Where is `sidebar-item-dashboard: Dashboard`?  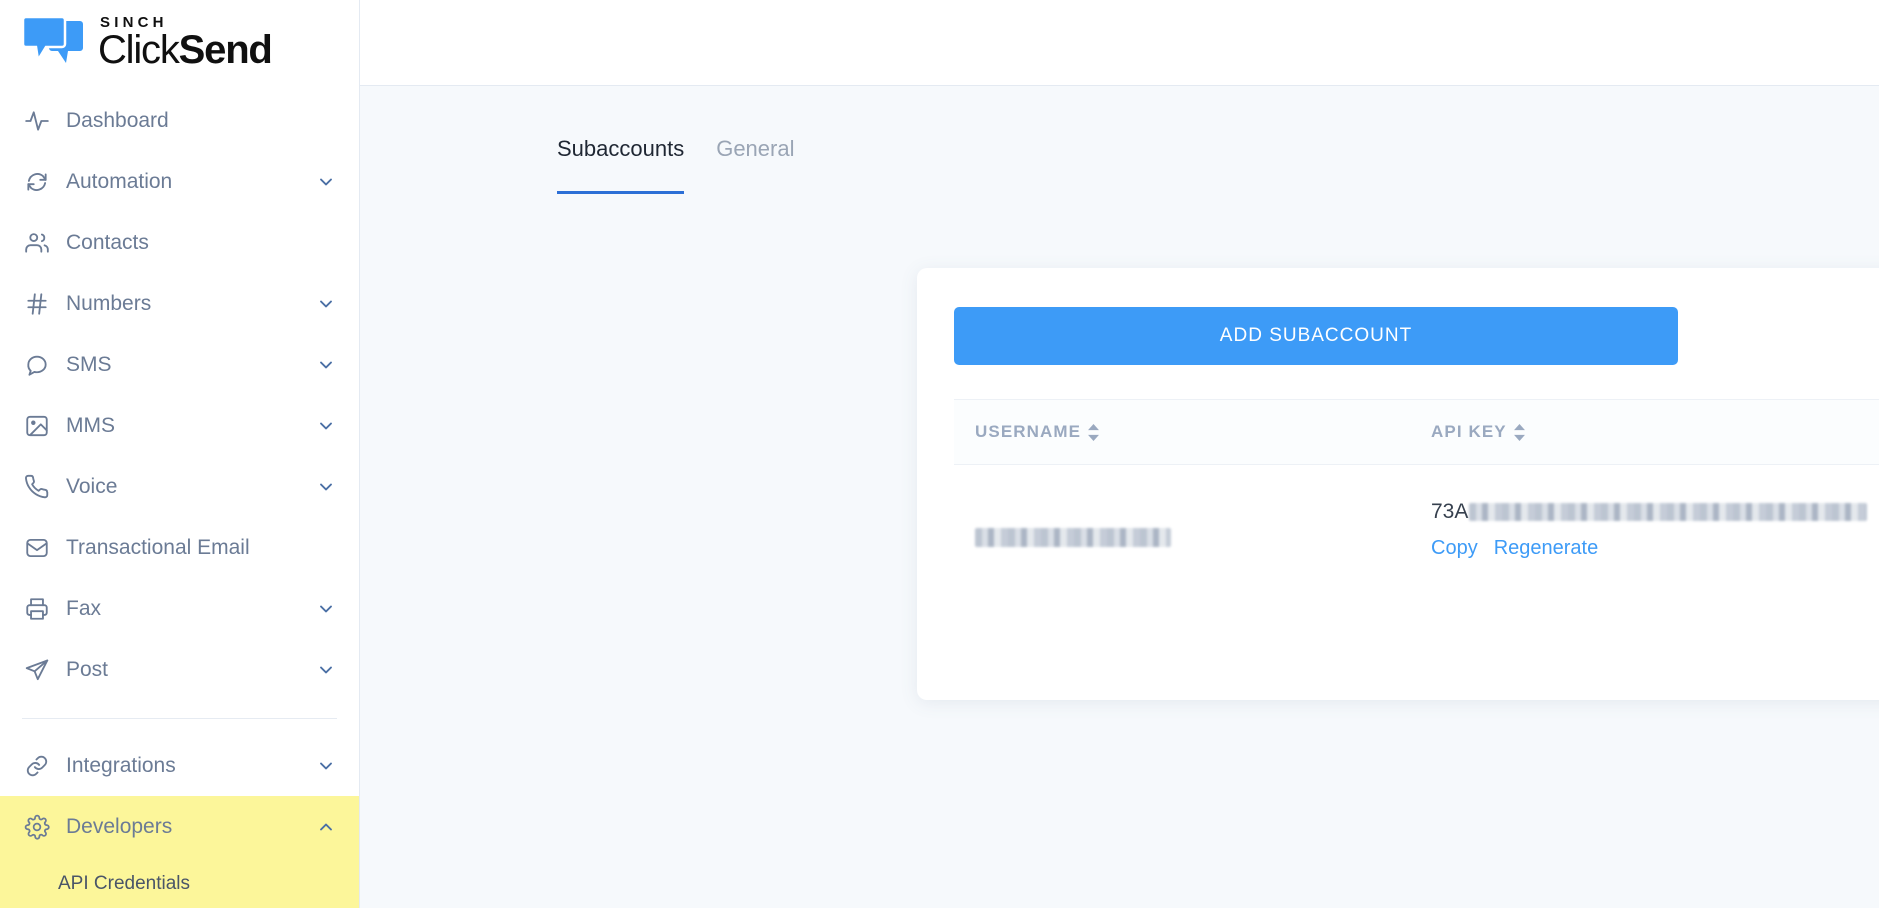
sidebar-item-dashboard: Dashboard is located at coordinates (179, 120).